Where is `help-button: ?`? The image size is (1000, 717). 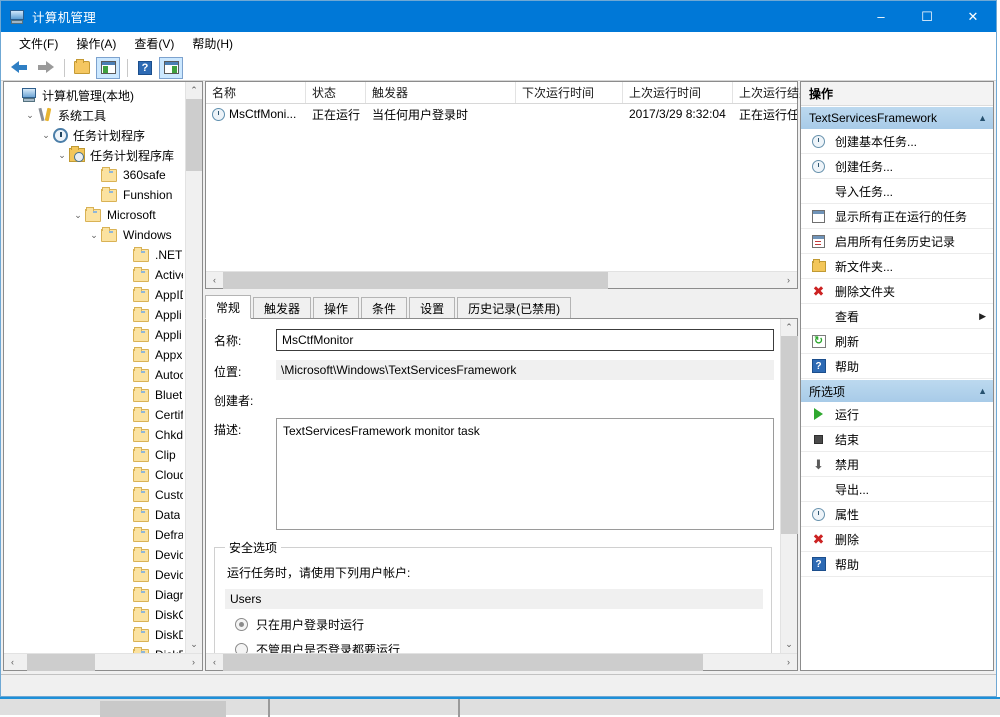 help-button: ? is located at coordinates (145, 68).